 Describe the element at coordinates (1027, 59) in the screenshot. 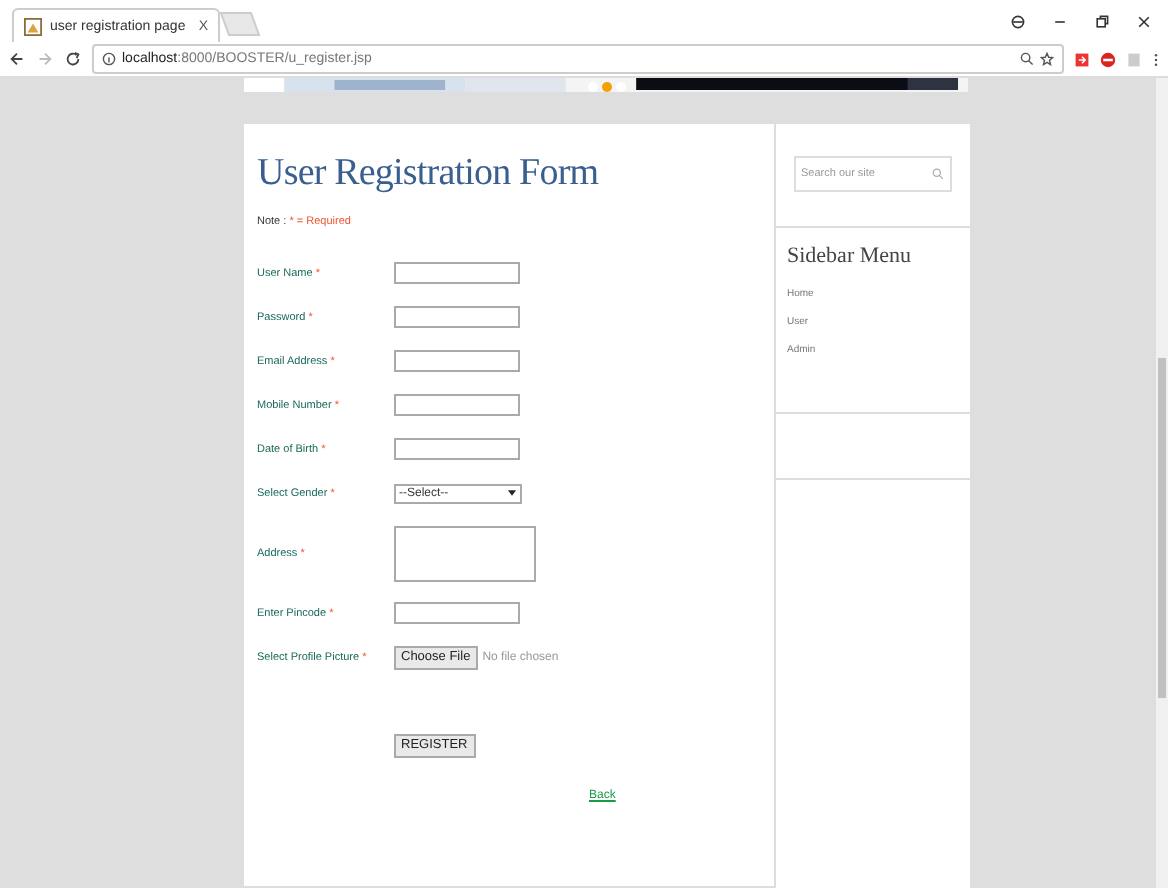

I see `zoom-icon` at that location.